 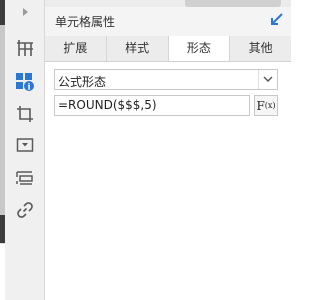 What do you see at coordinates (28, 87) in the screenshot?
I see `svg-text: i` at bounding box center [28, 87].